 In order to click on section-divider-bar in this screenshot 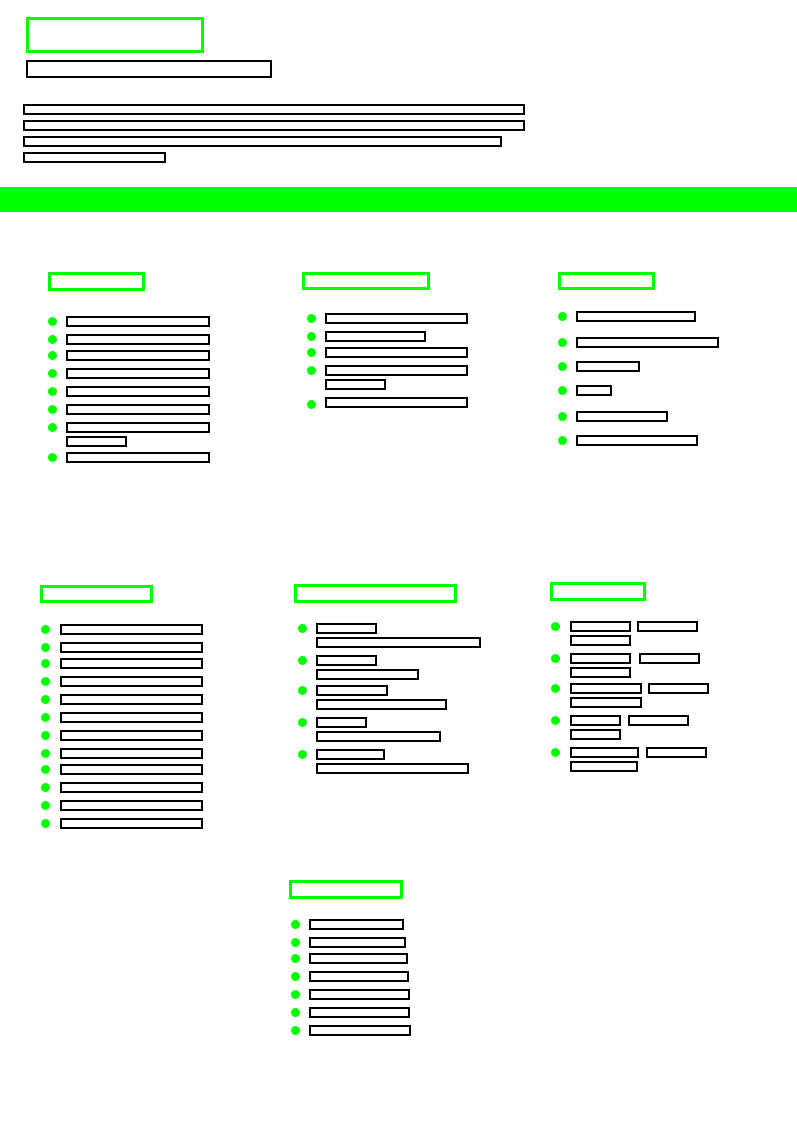, I will do `click(398, 199)`.